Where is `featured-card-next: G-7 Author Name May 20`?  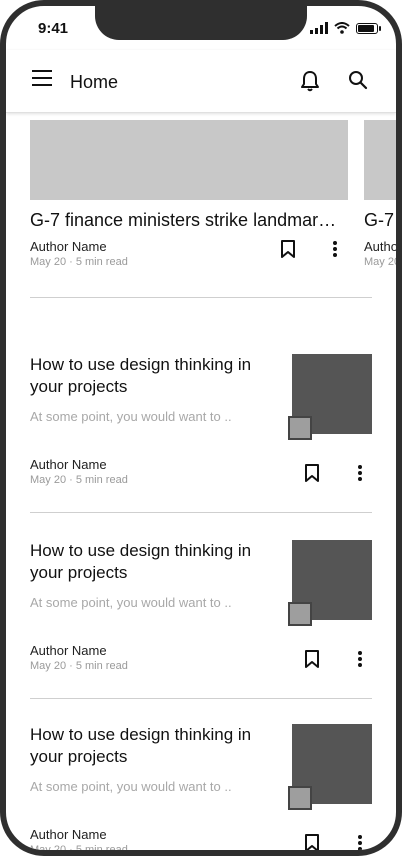
featured-card-next: G-7 Author Name May 20 is located at coordinates (380, 194).